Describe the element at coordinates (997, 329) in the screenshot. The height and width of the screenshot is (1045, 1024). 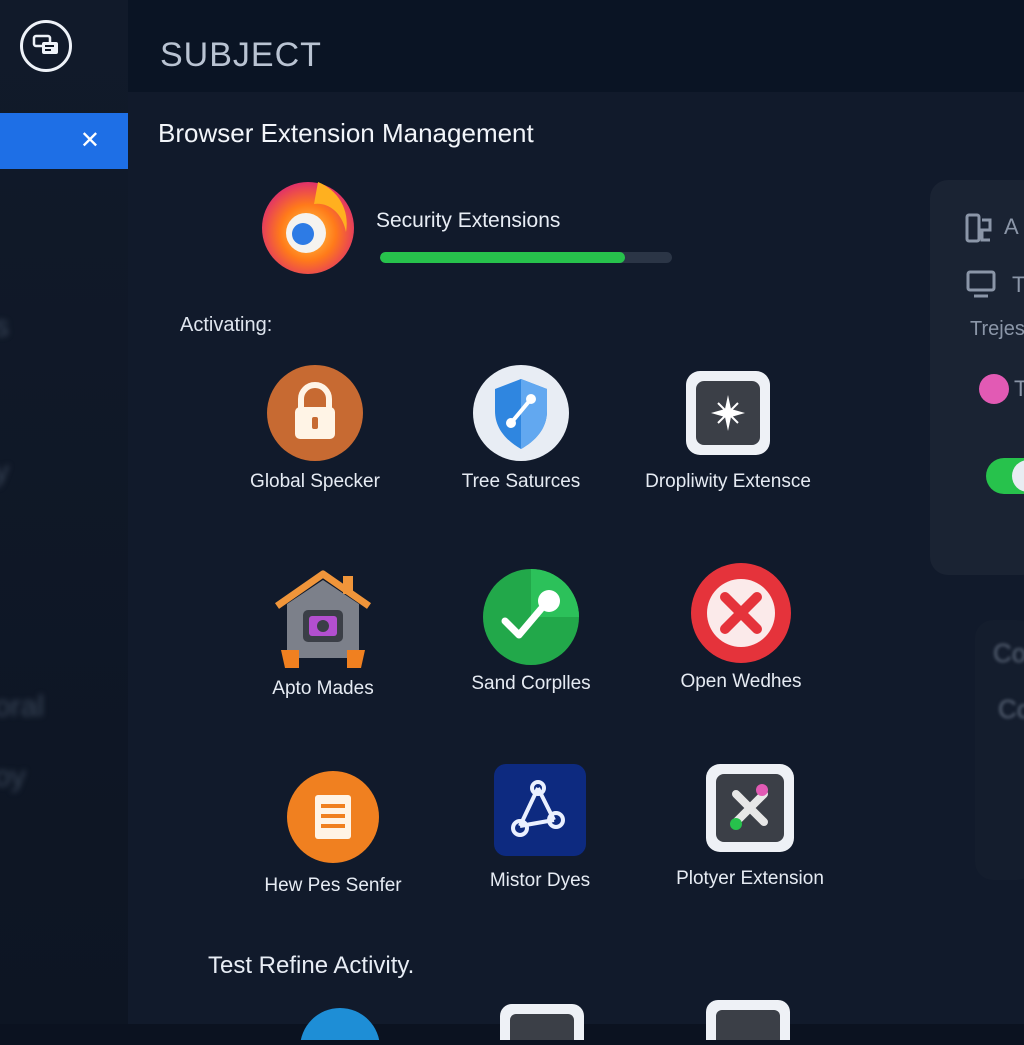
I see `right-panel-row3: Trejes` at that location.